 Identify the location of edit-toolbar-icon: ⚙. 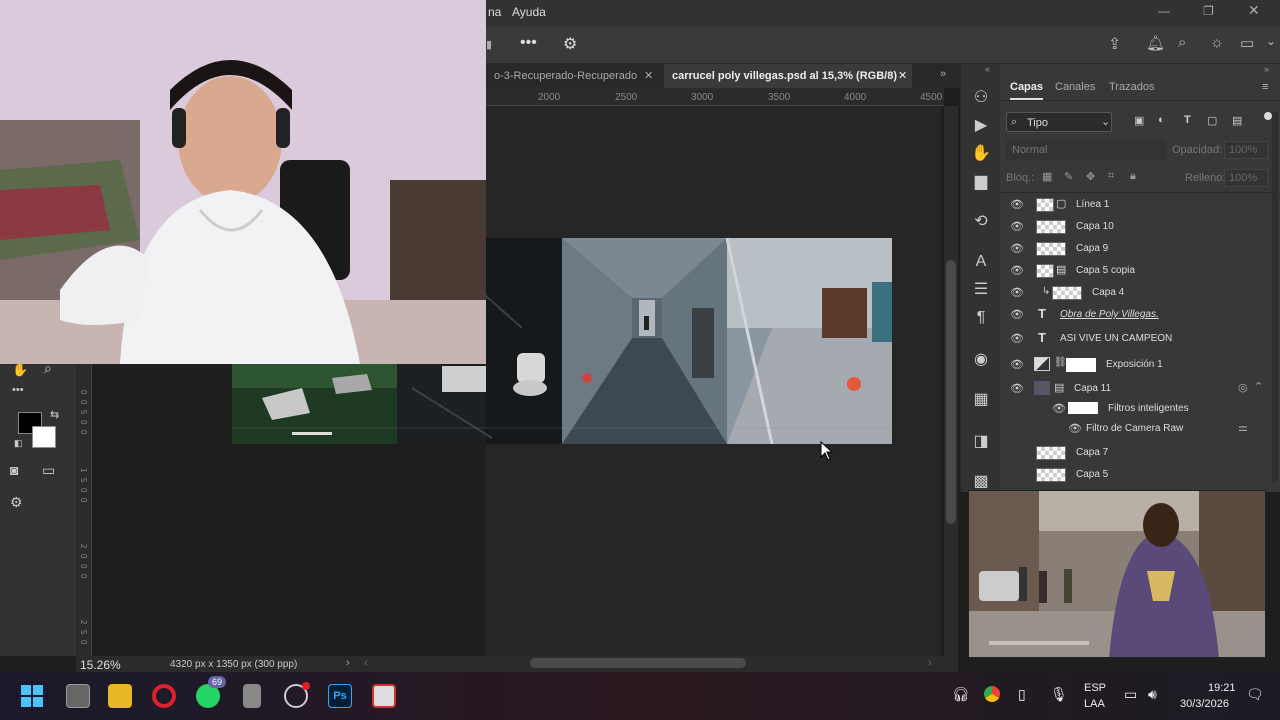
(16, 502).